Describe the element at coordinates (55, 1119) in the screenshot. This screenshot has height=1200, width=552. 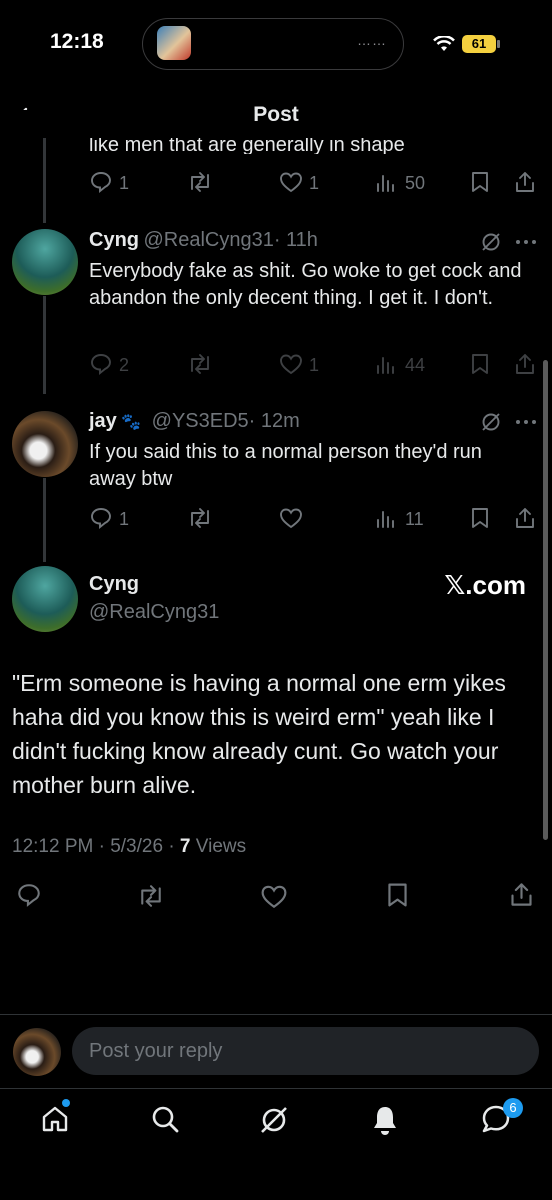
I see `home-icon` at that location.